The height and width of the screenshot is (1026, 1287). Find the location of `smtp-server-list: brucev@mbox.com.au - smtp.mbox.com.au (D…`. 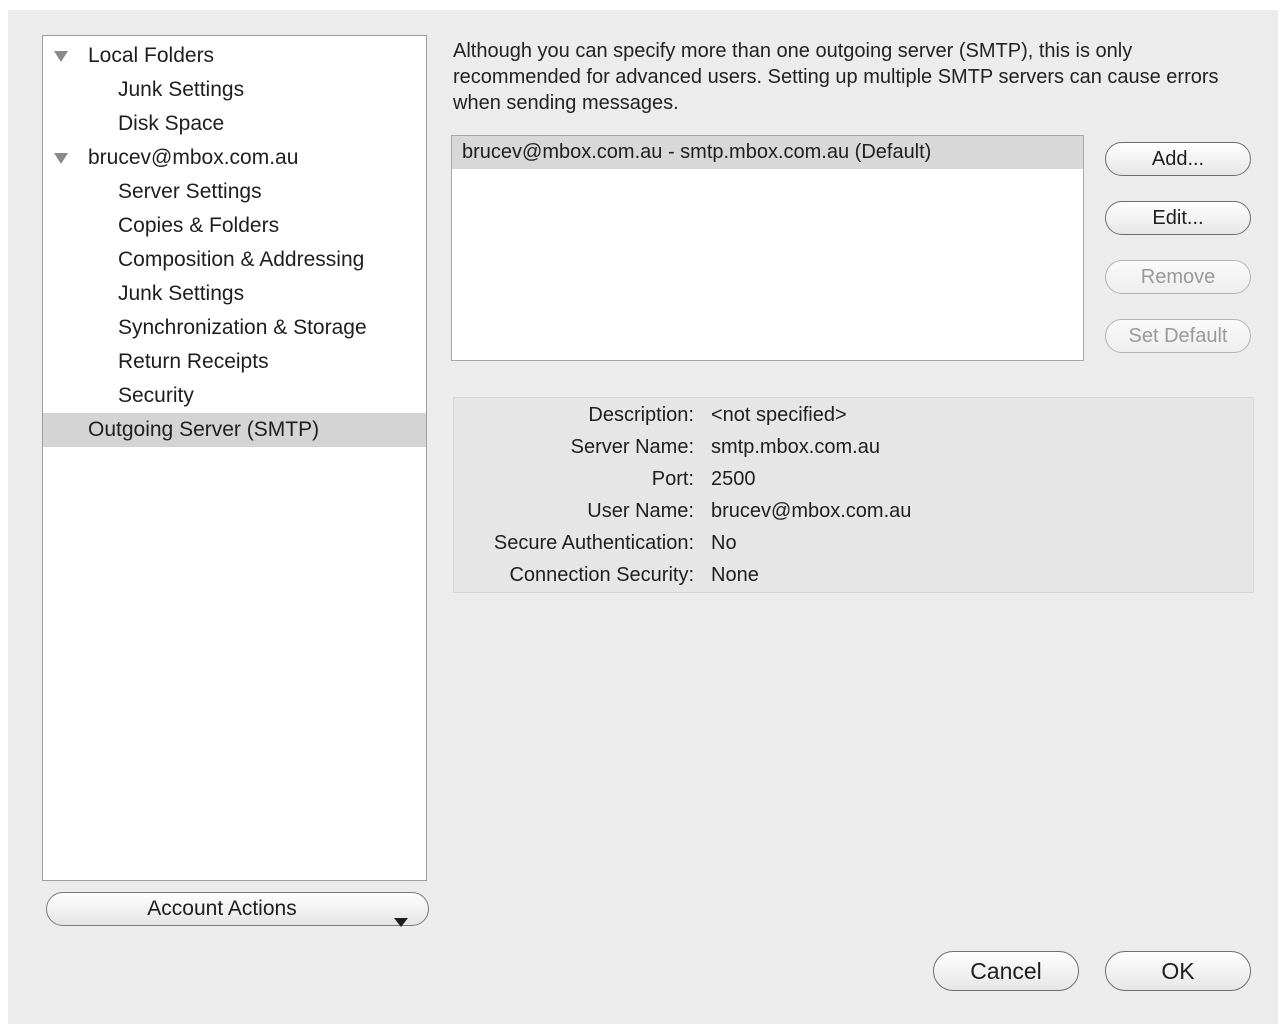

smtp-server-list: brucev@mbox.com.au - smtp.mbox.com.au (D… is located at coordinates (767, 248).